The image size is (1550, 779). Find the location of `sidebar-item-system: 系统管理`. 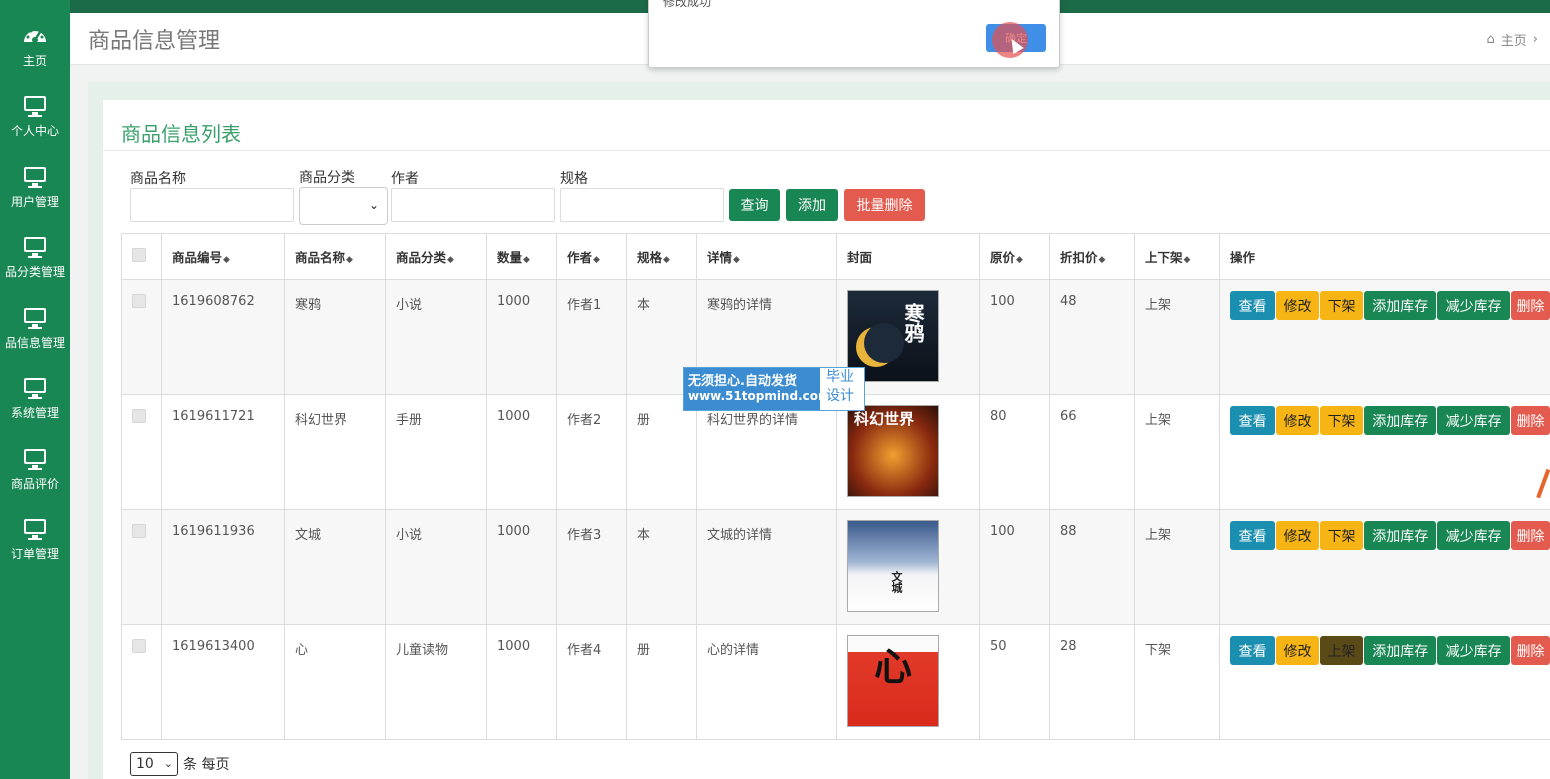

sidebar-item-system: 系统管理 is located at coordinates (35, 404).